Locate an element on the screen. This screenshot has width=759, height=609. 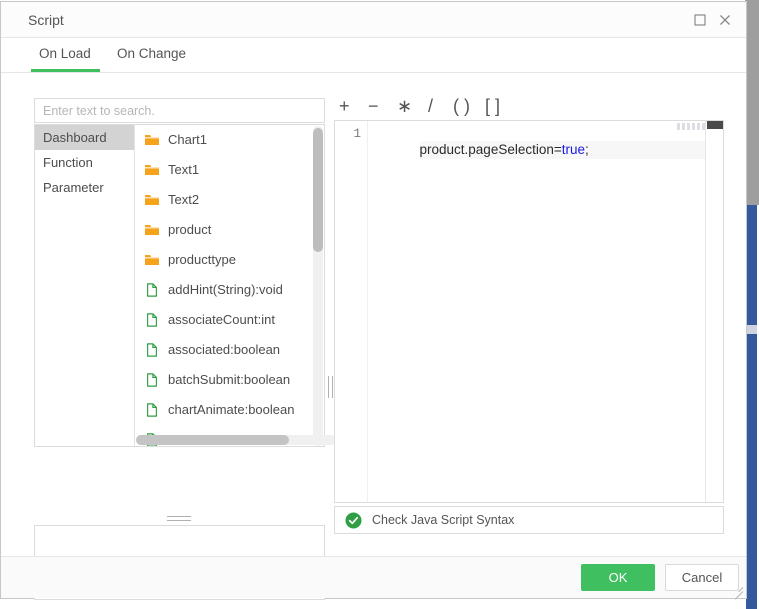
maximize-square-icon is located at coordinates (700, 20).